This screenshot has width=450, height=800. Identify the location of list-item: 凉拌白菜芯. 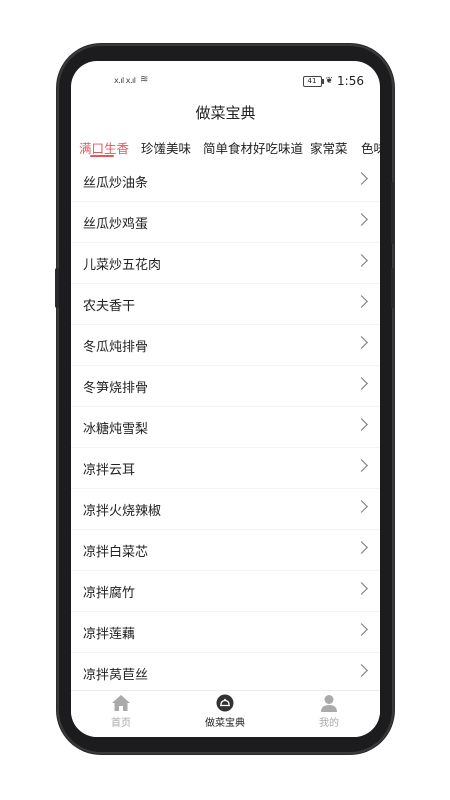
(225, 550).